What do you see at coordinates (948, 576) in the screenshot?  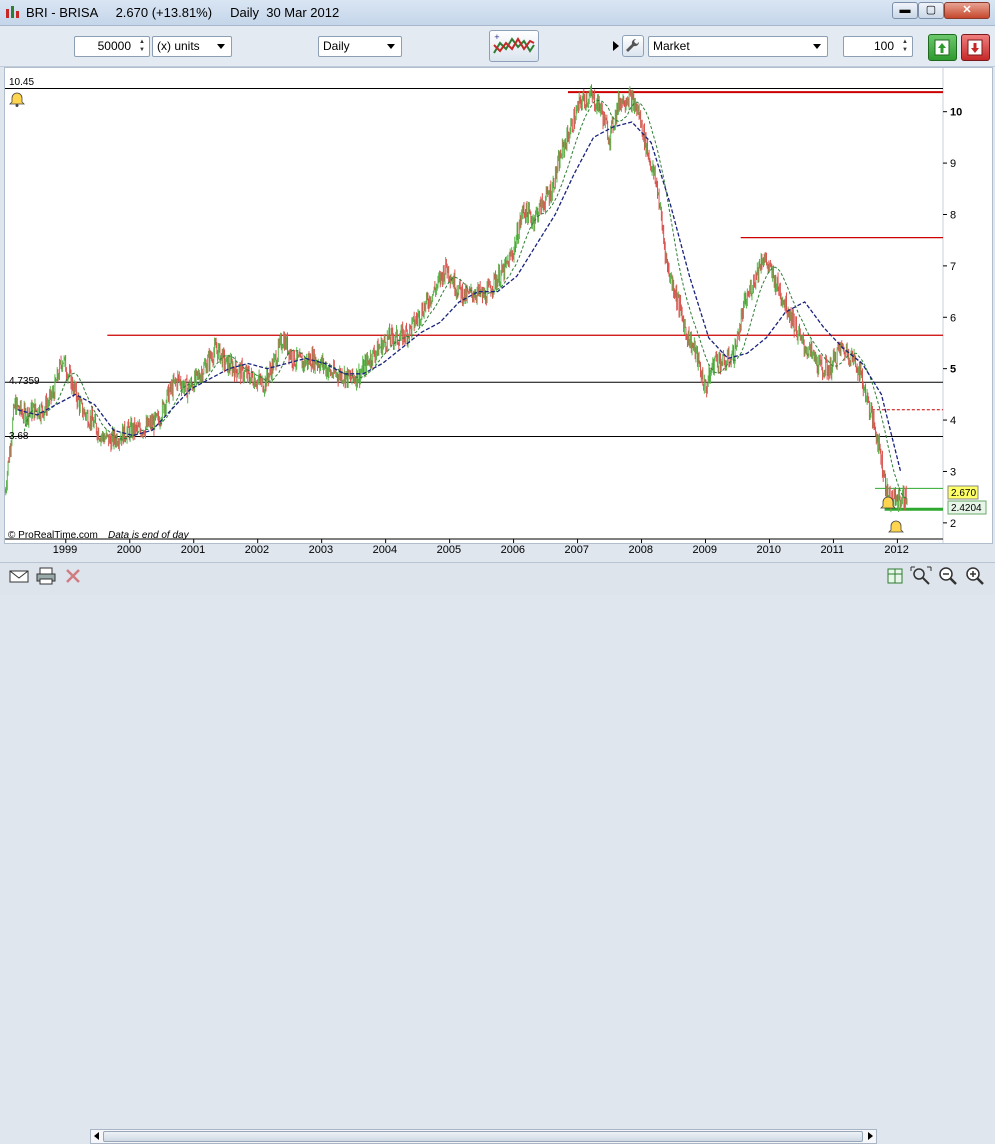 I see `zoom-out-icon` at bounding box center [948, 576].